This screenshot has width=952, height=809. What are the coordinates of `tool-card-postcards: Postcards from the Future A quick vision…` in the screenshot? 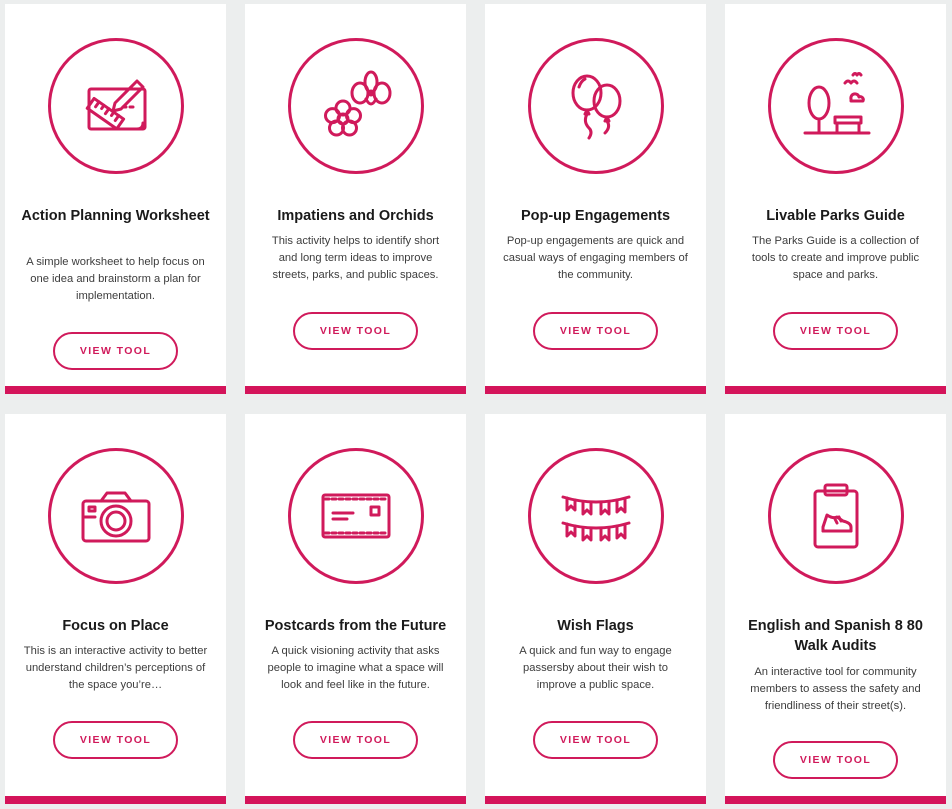 It's located at (355, 609).